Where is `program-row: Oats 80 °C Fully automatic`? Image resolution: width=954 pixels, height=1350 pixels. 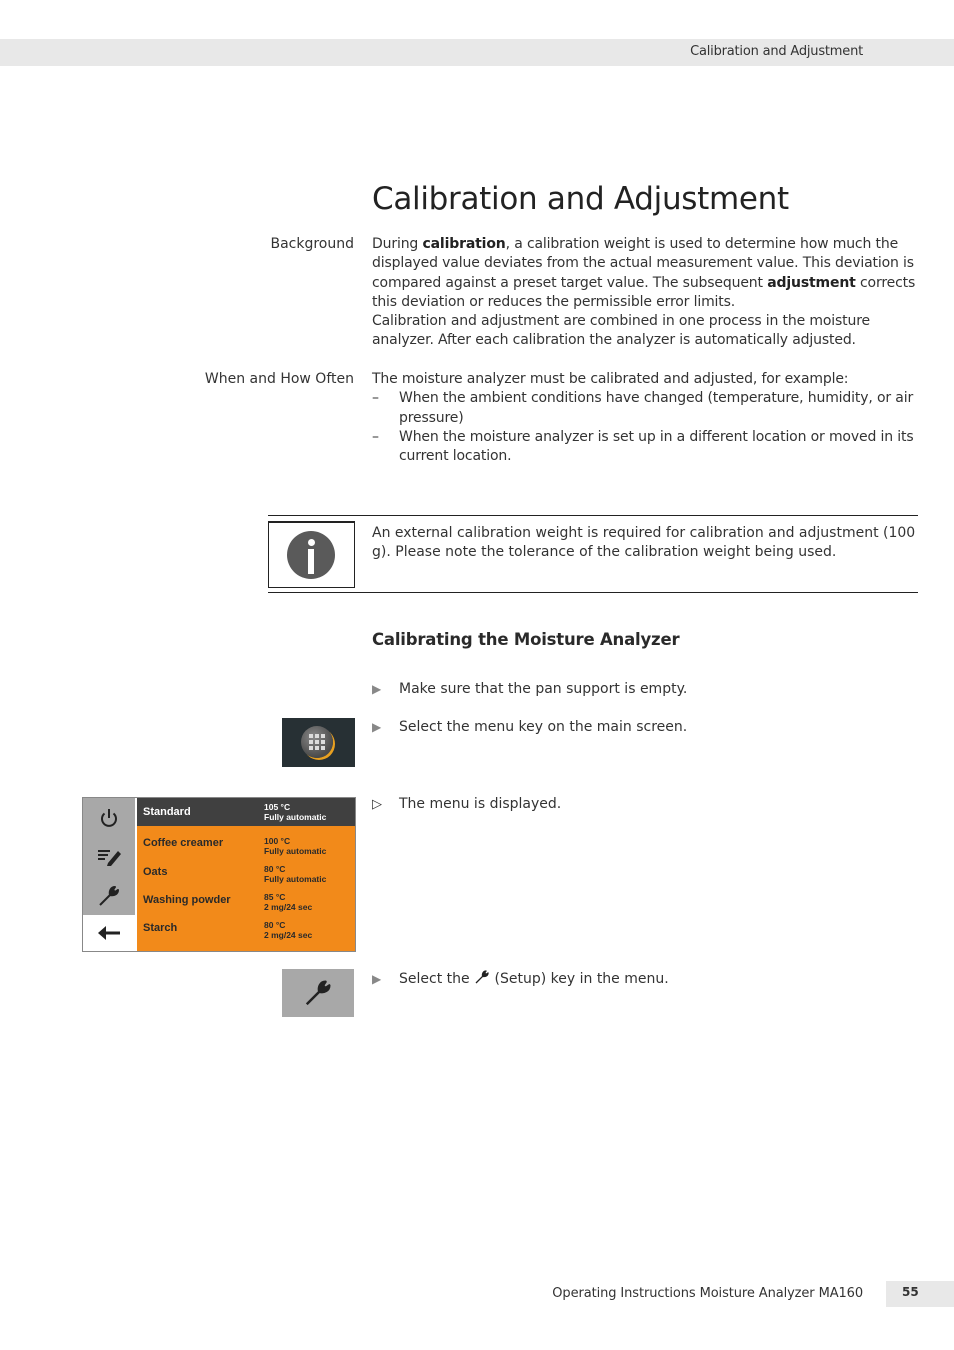
program-row: Oats 80 °C Fully automatic is located at coordinates (246, 869).